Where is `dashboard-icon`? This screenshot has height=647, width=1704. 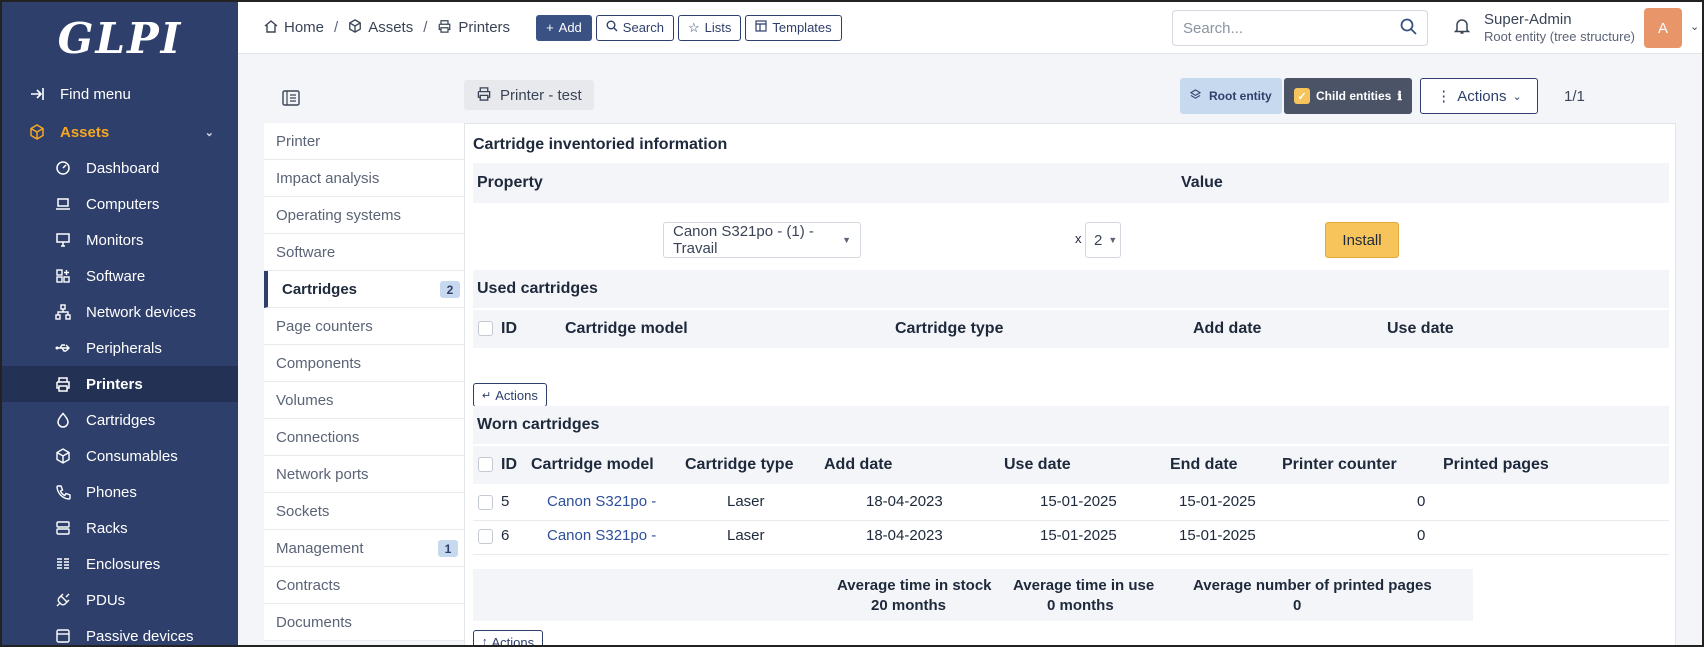
dashboard-icon is located at coordinates (63, 168).